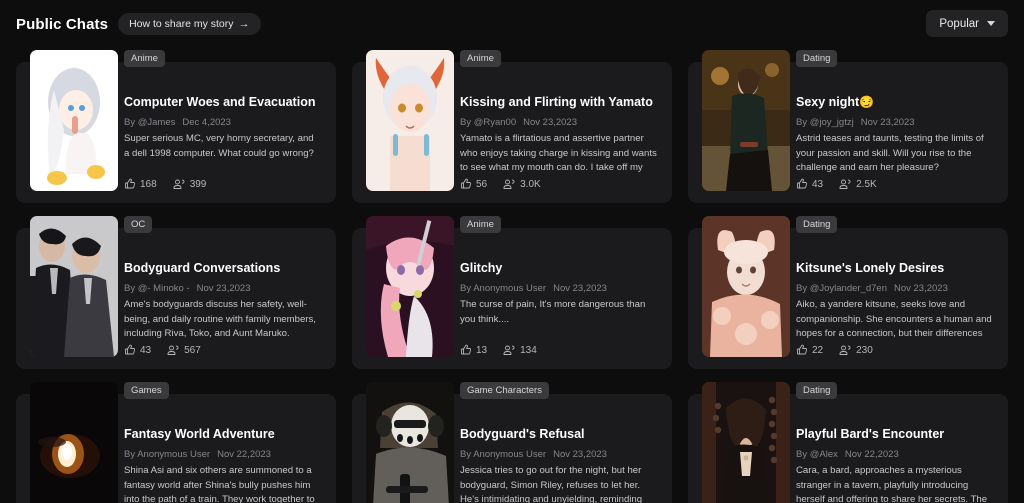  Describe the element at coordinates (746, 120) in the screenshot. I see `woman-in-dark-tavern-thumbnail` at that location.